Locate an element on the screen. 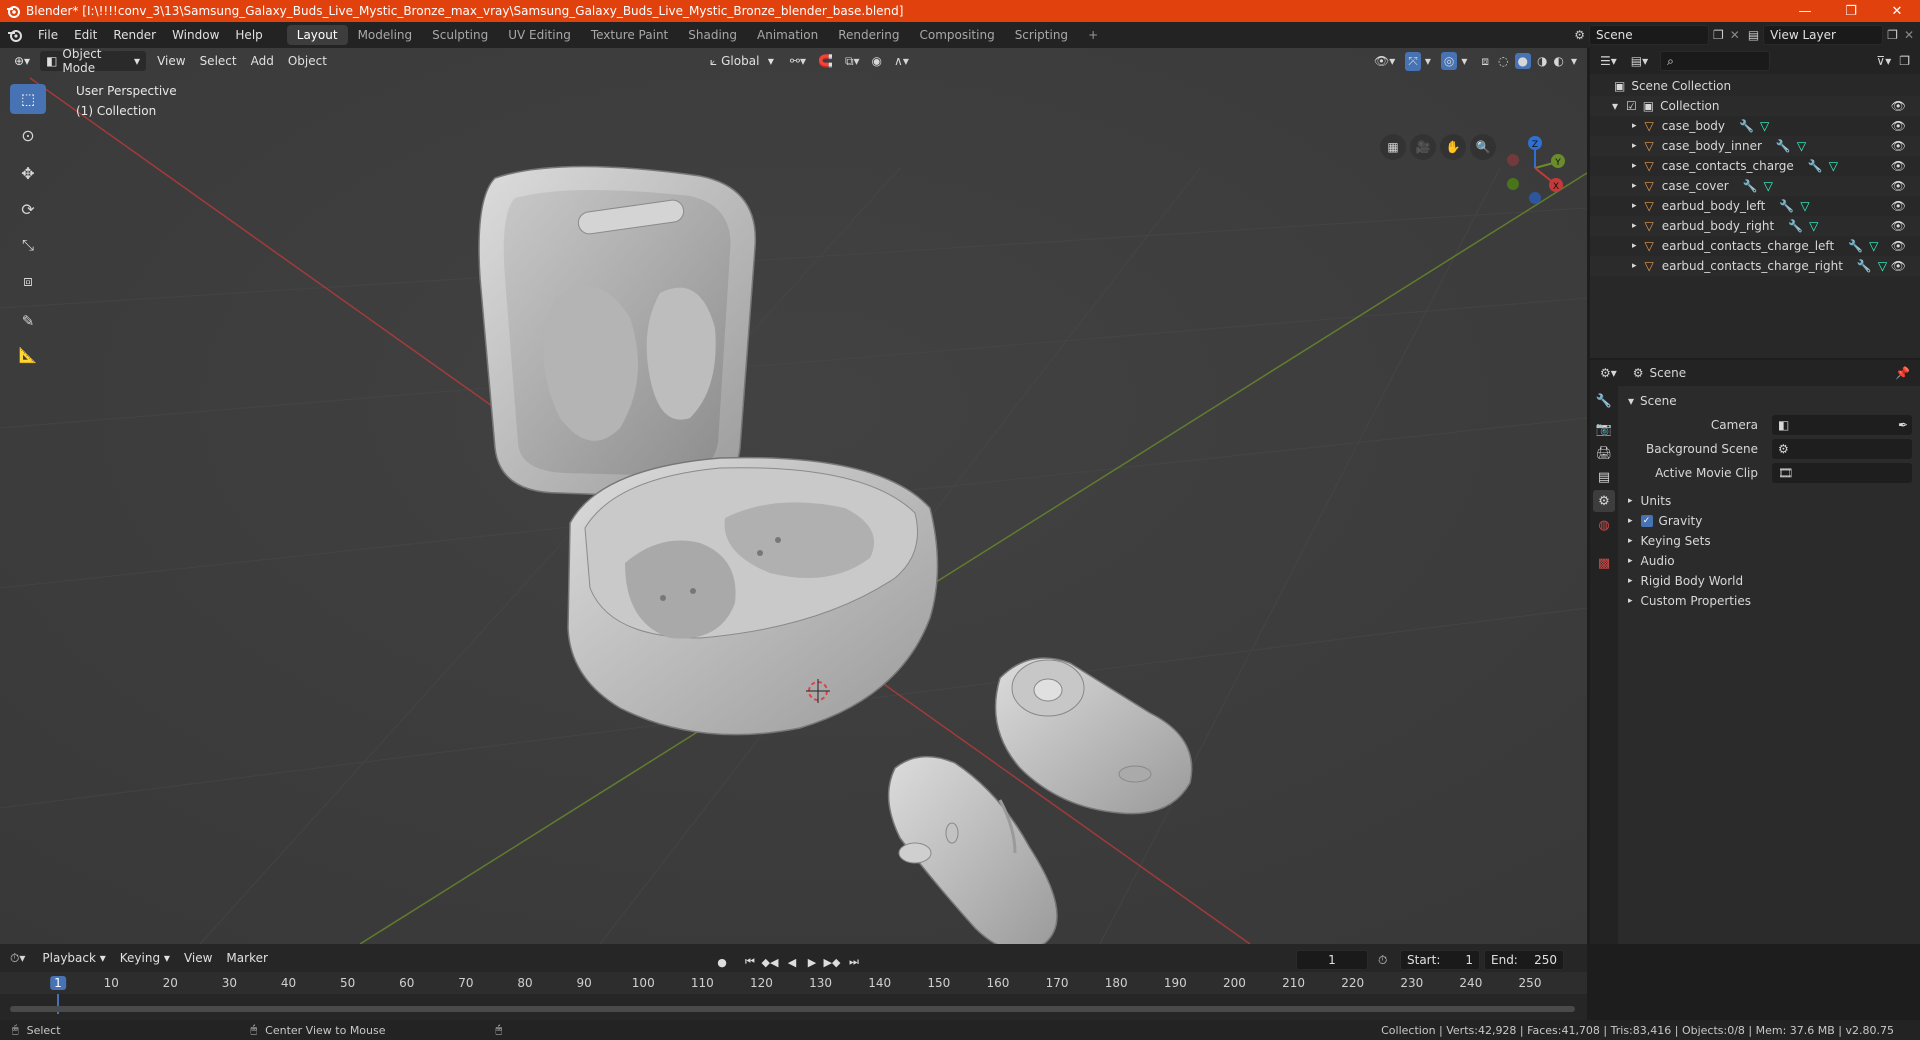 The height and width of the screenshot is (1040, 1920). scene-copy-icon: ❐ is located at coordinates (1718, 35).